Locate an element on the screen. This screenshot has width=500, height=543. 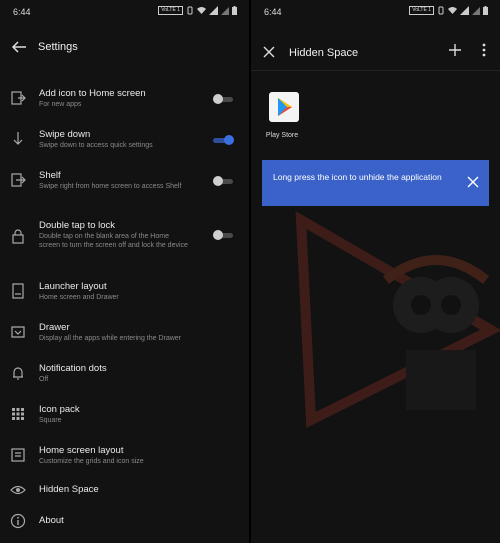
setting-icon-pack: Icon pack Square is located at coordinates (124, 420).